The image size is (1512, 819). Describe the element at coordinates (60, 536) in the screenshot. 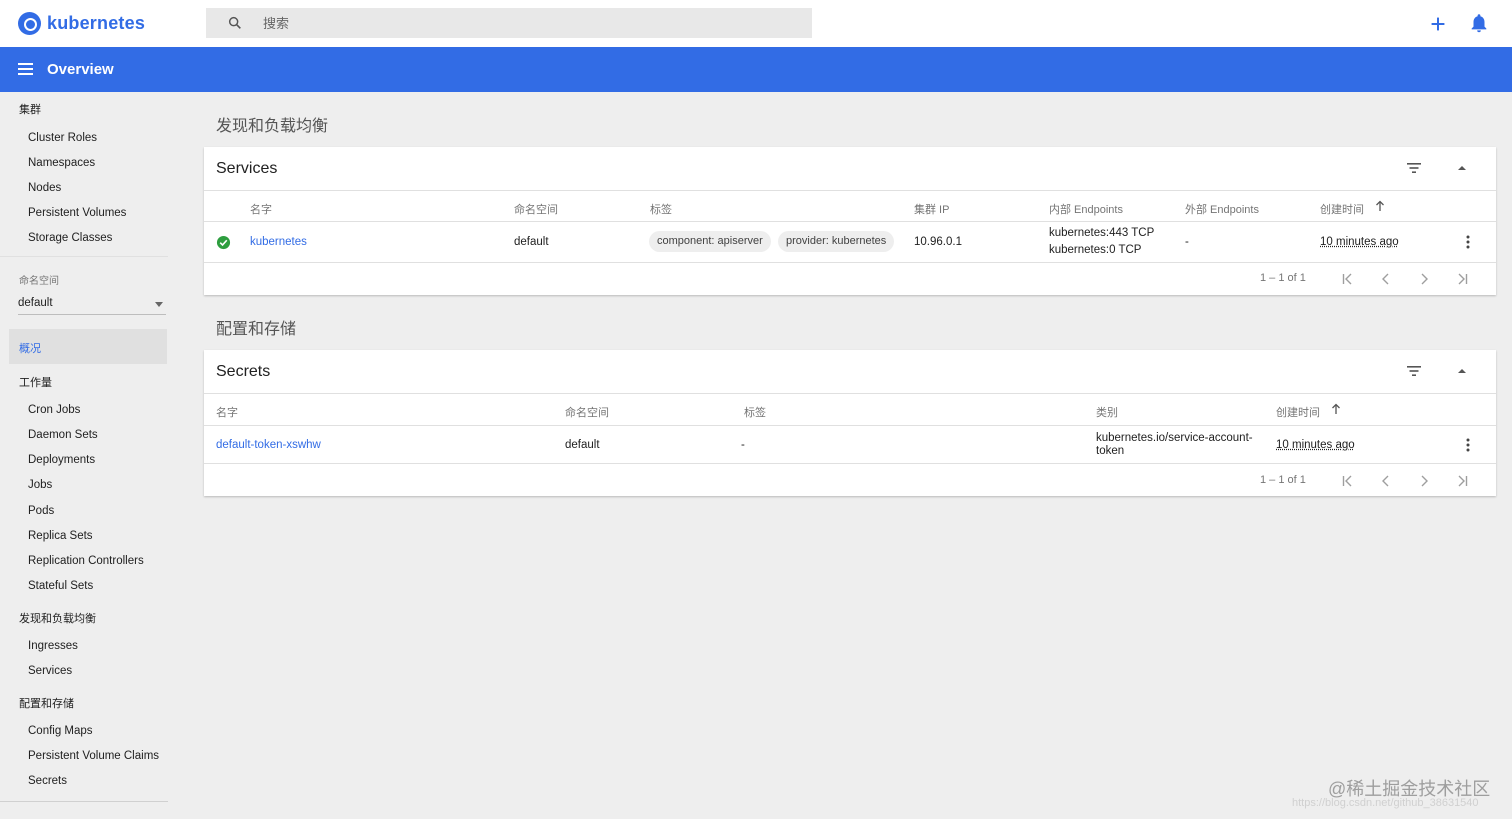

I see `sidebar-item-replica-sets: Replica Sets` at that location.